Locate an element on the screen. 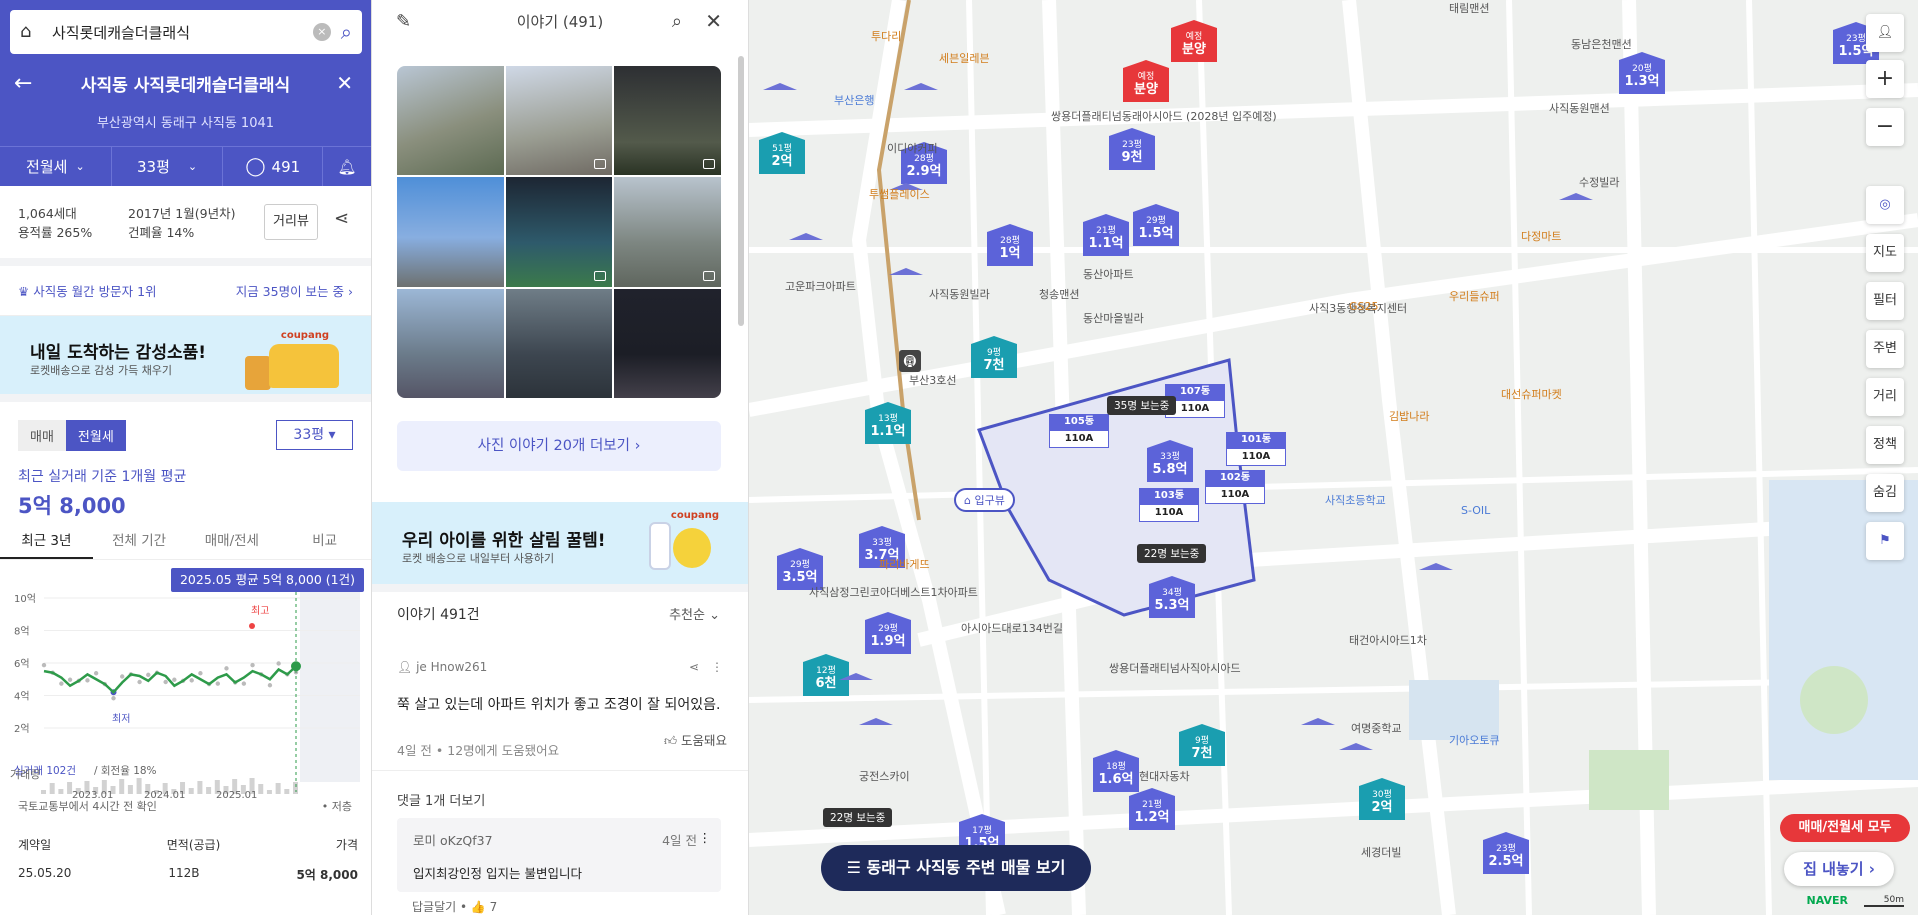 The image size is (1918, 915). zoom-out-icon: − is located at coordinates (1885, 127).